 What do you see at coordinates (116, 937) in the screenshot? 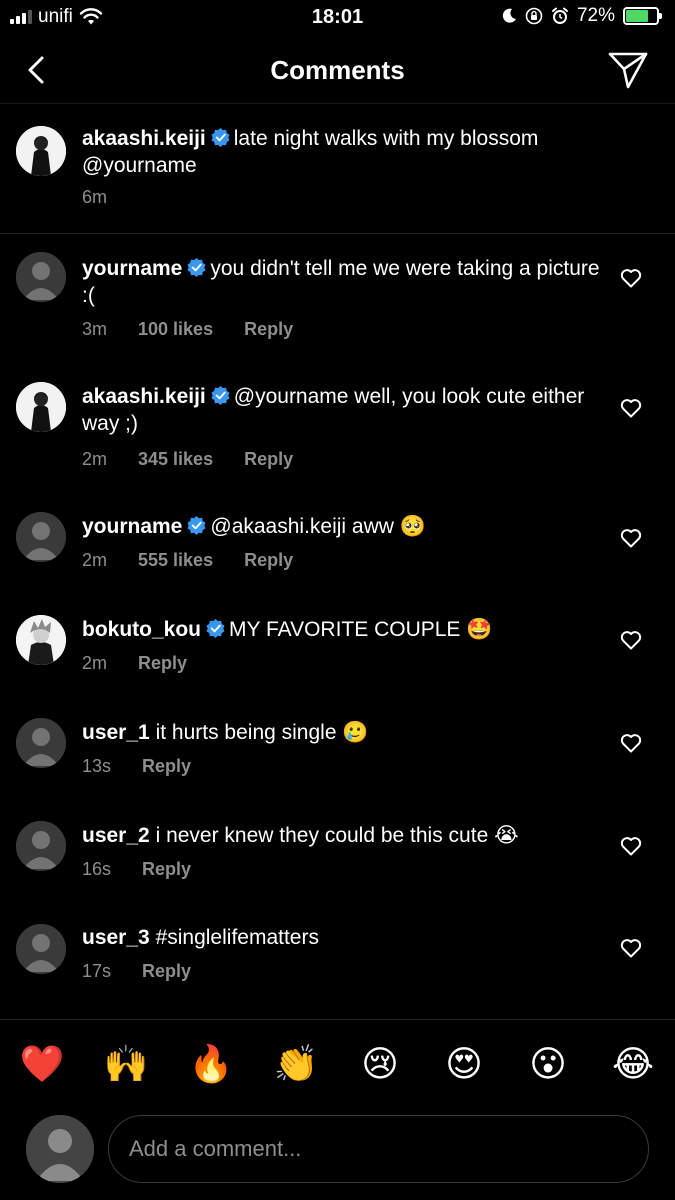
I see `username: user_3` at bounding box center [116, 937].